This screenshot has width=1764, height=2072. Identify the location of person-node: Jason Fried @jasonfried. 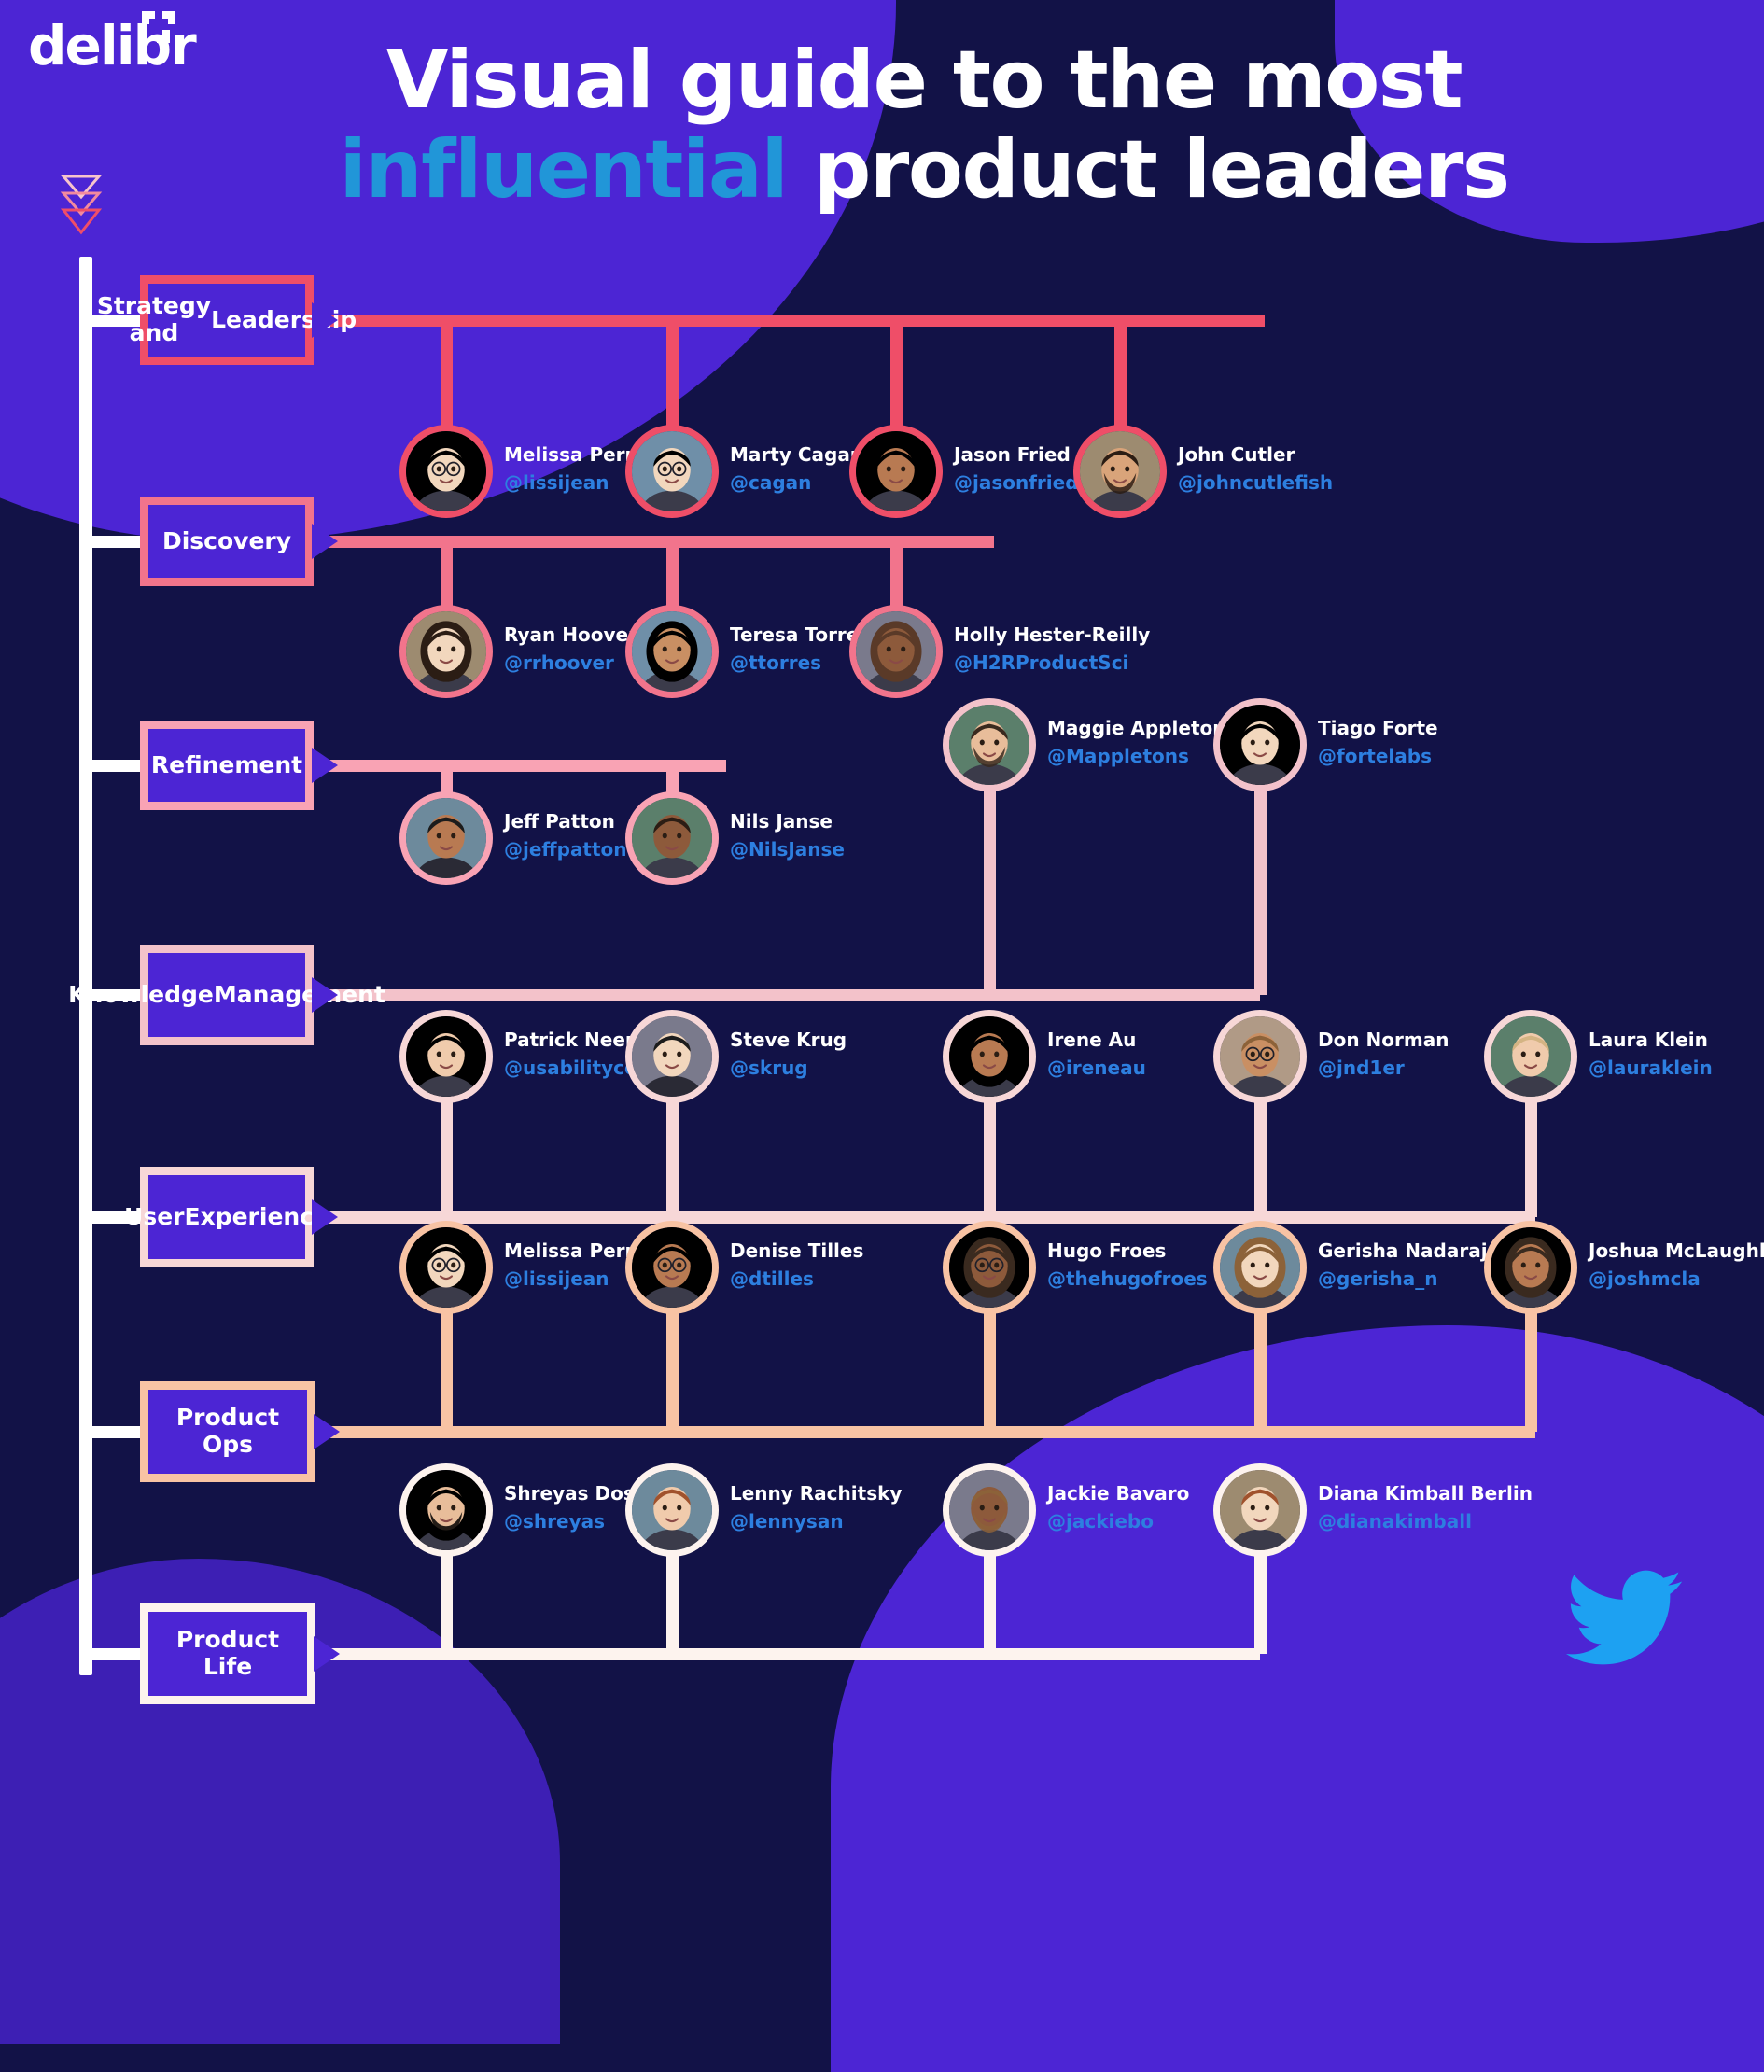
(964, 471).